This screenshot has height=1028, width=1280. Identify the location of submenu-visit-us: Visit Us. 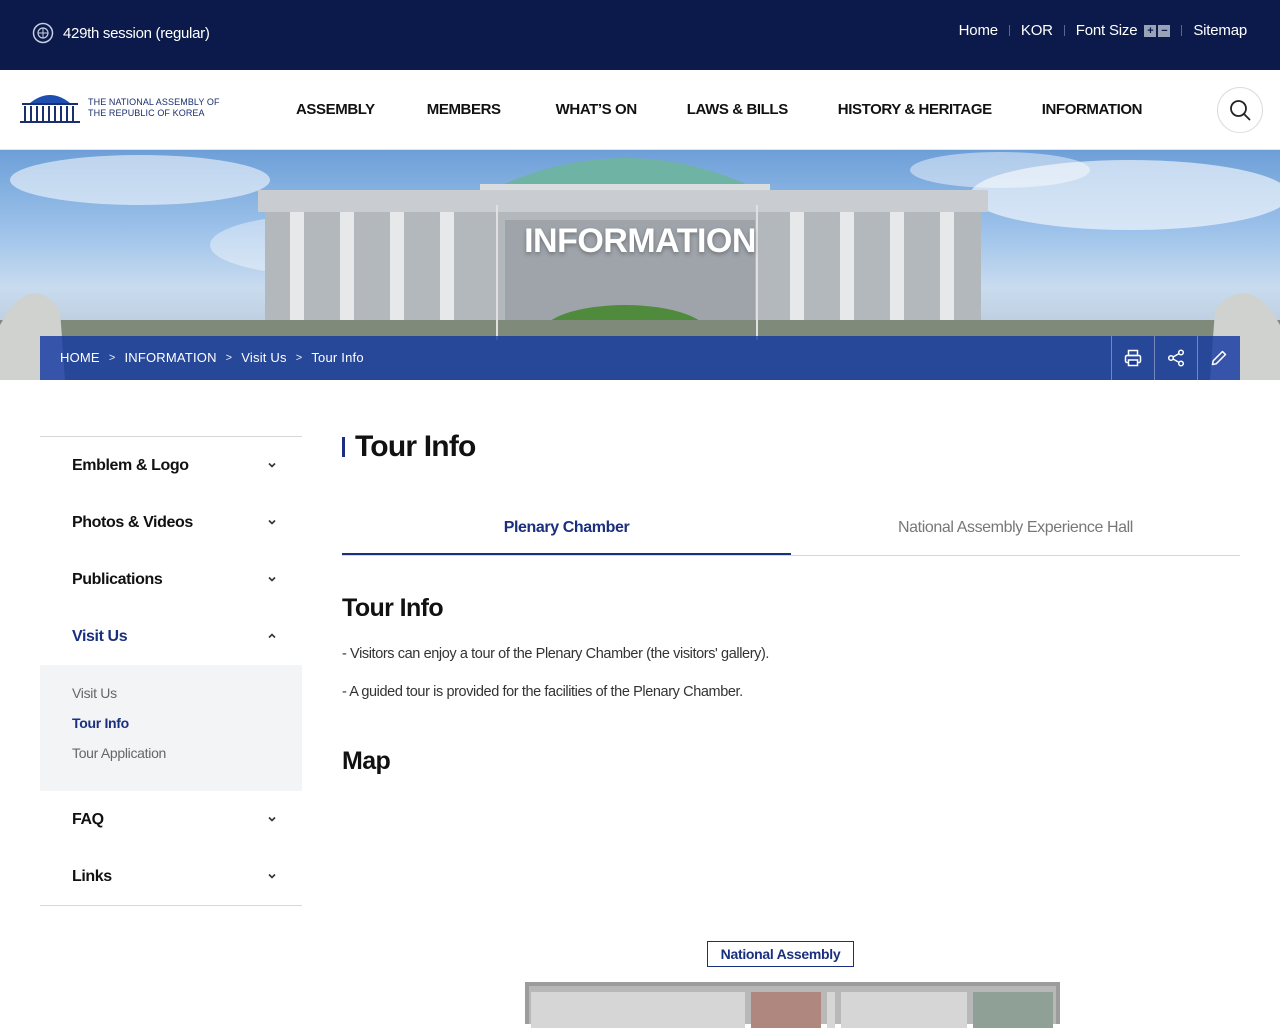
(187, 698).